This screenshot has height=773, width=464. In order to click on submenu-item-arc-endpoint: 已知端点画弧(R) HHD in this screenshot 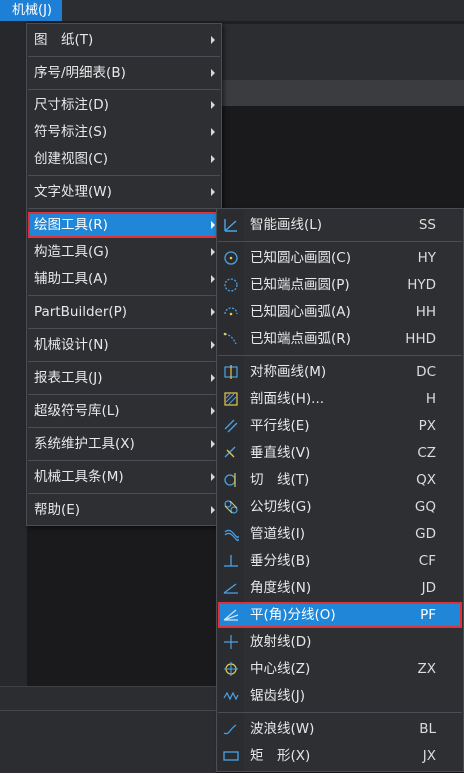, I will do `click(340, 339)`.